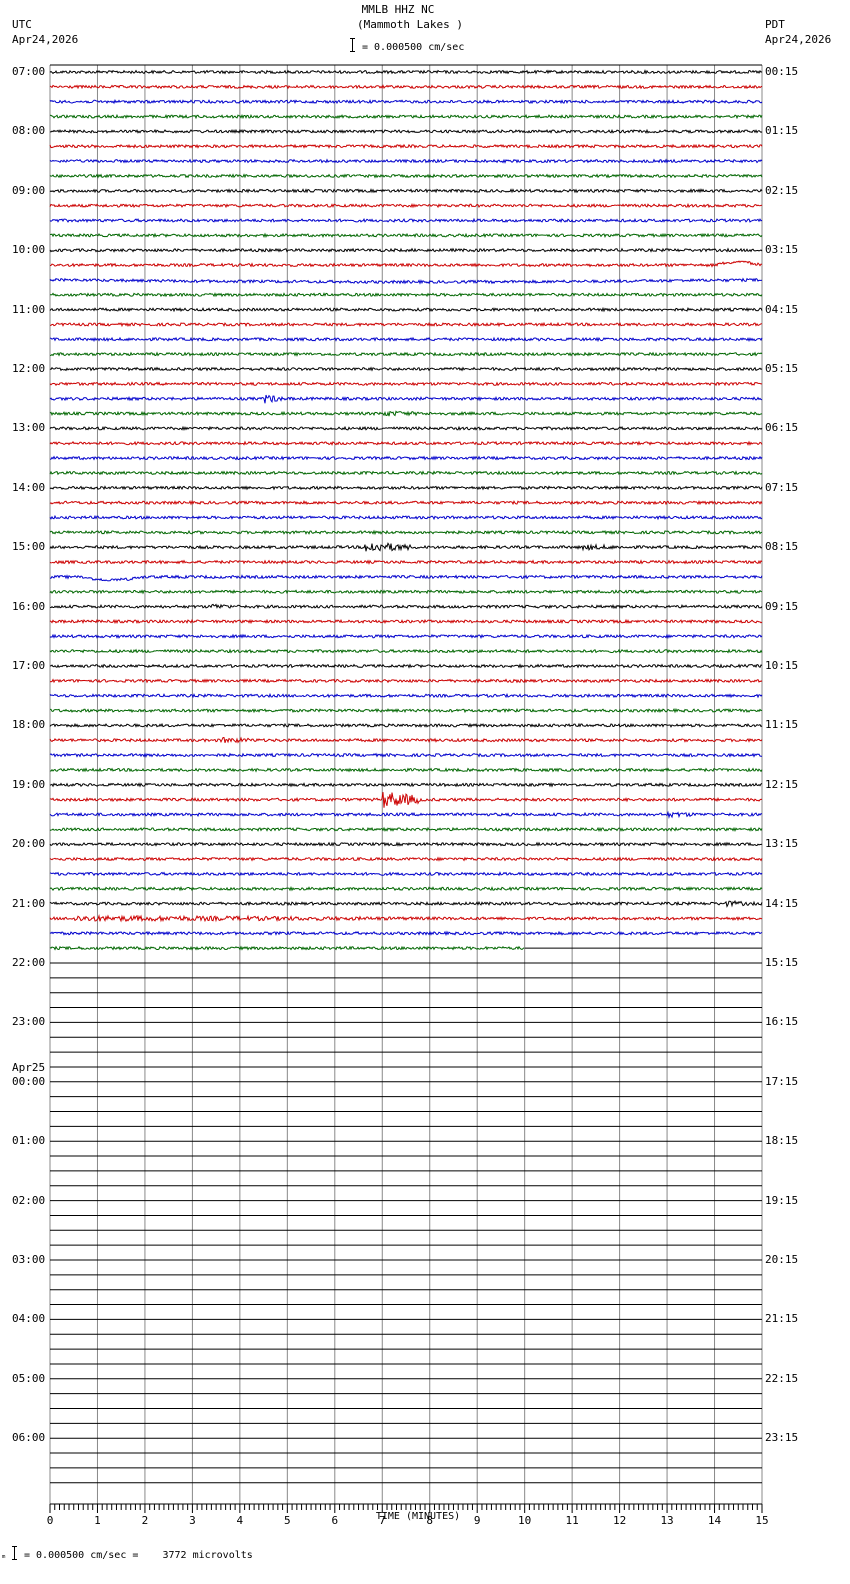  Describe the element at coordinates (782, 487) in the screenshot. I see `pdt-time-label: 07:15` at that location.